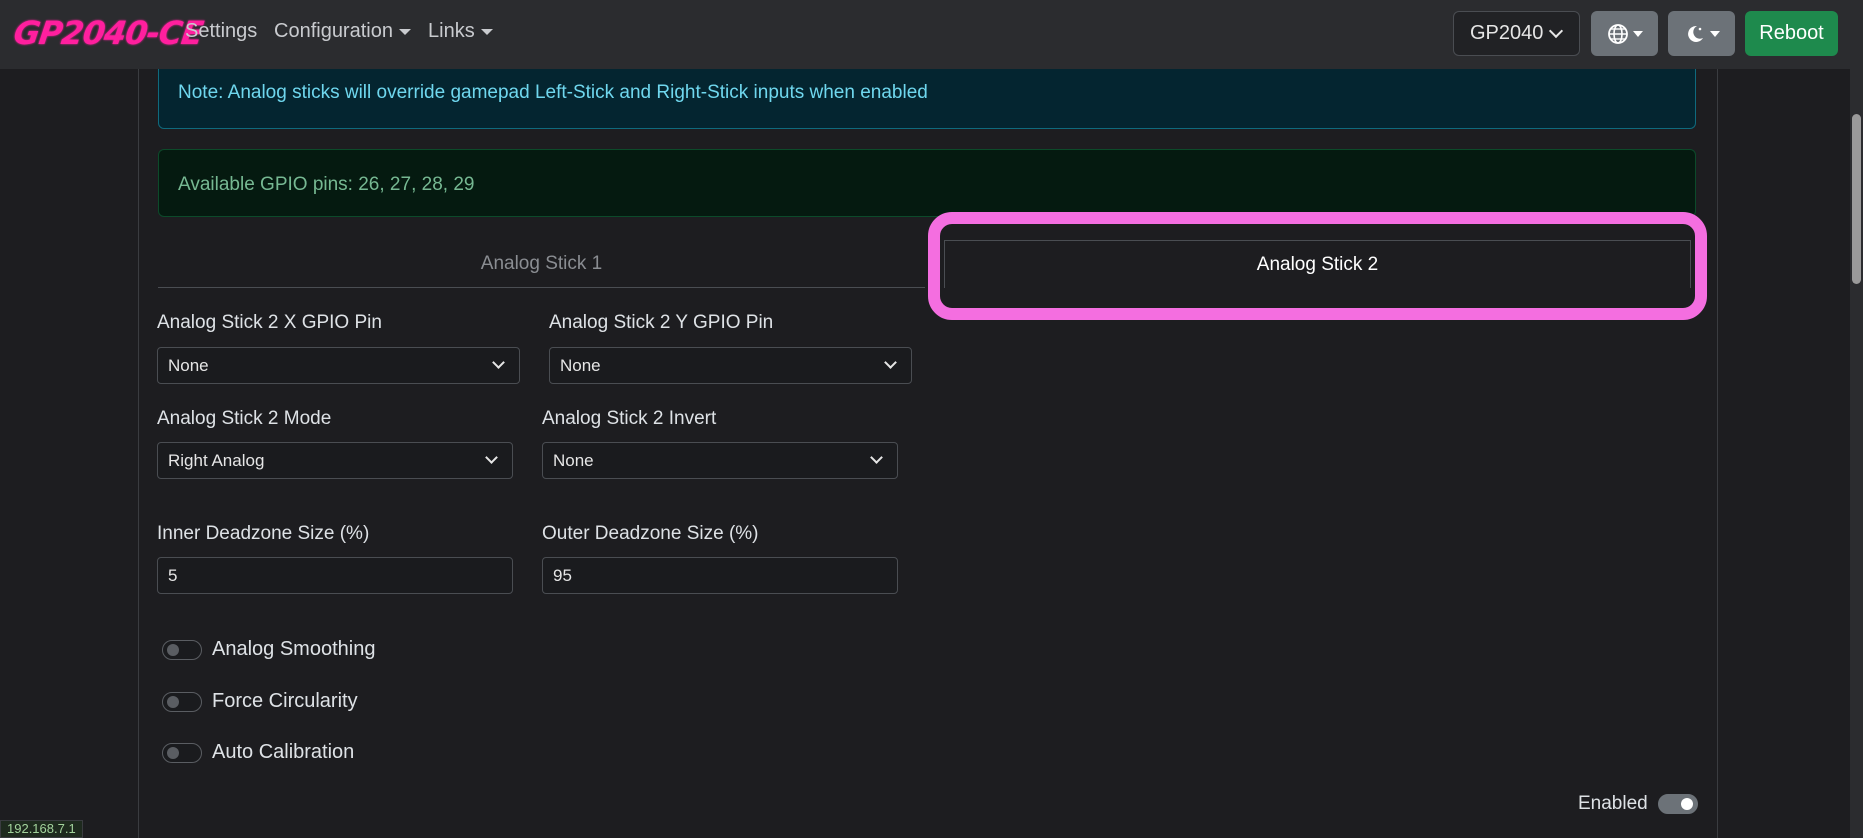 This screenshot has height=838, width=1863. What do you see at coordinates (335, 575) in the screenshot?
I see `inner-deadzone-input: 5` at bounding box center [335, 575].